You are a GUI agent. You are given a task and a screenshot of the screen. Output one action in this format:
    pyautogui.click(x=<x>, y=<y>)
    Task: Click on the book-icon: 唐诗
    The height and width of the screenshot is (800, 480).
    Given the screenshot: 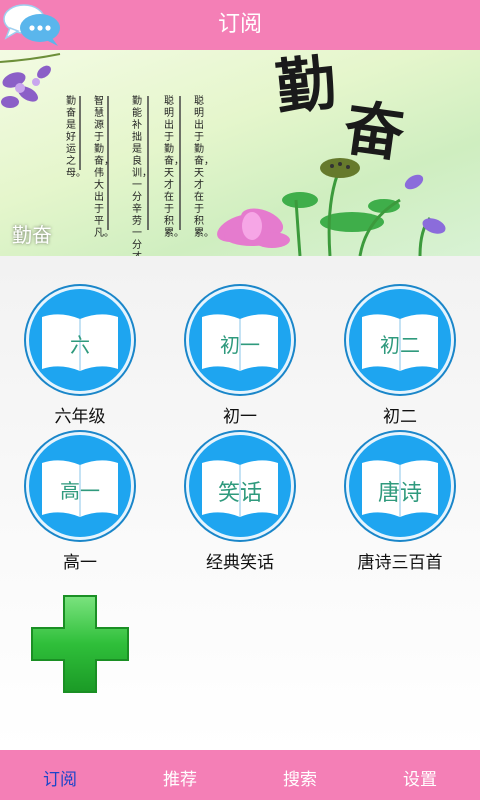 What is the action you would take?
    pyautogui.click(x=400, y=486)
    